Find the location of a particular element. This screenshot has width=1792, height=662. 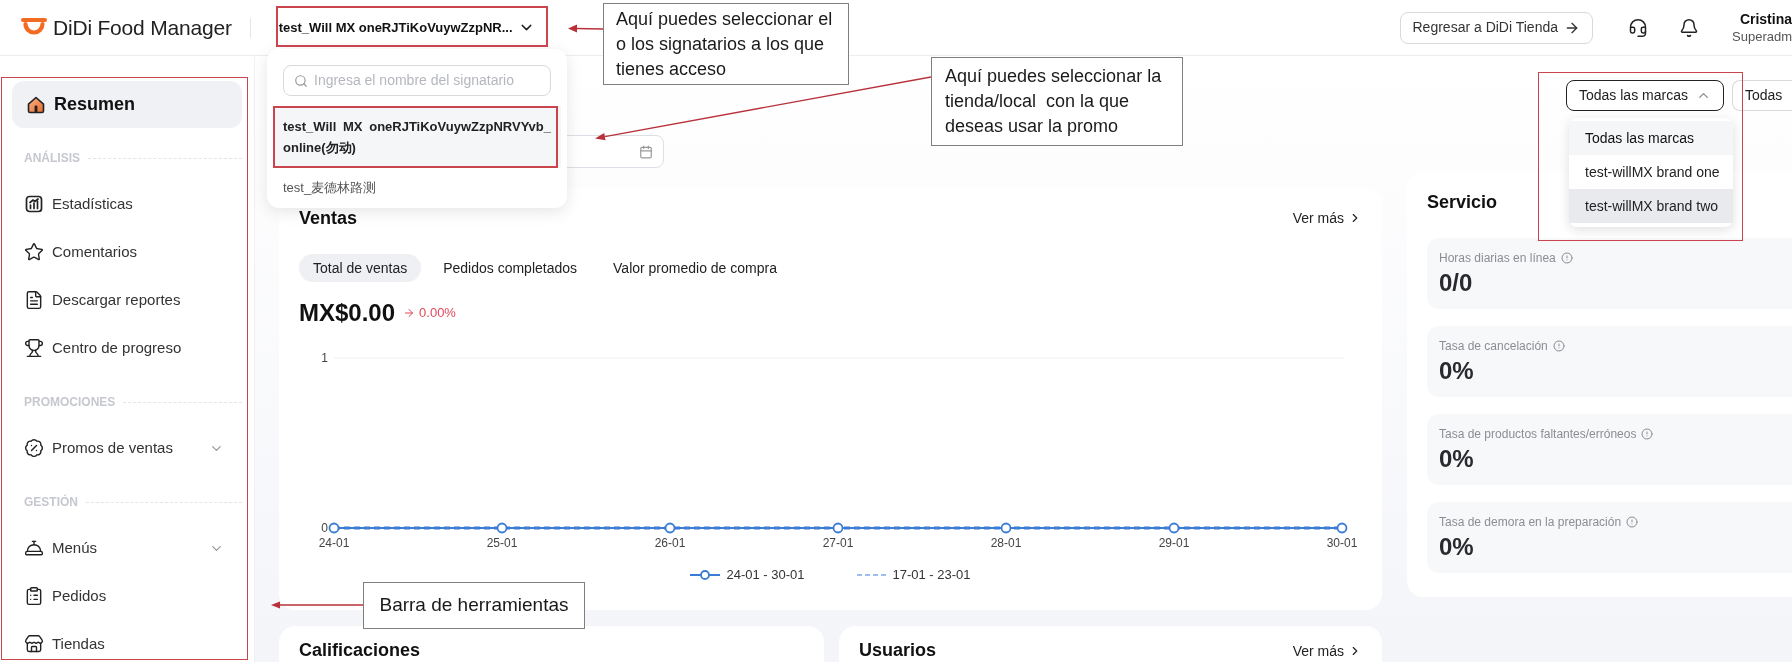

return-button: Regresar a DiDi Tienda is located at coordinates (1496, 27).